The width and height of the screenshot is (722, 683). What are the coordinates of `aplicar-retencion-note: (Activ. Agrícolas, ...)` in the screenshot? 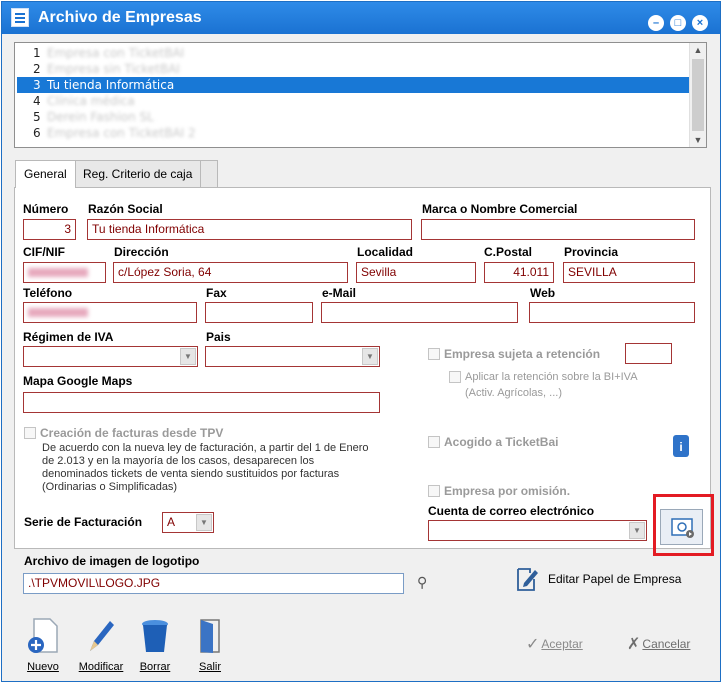 It's located at (513, 393).